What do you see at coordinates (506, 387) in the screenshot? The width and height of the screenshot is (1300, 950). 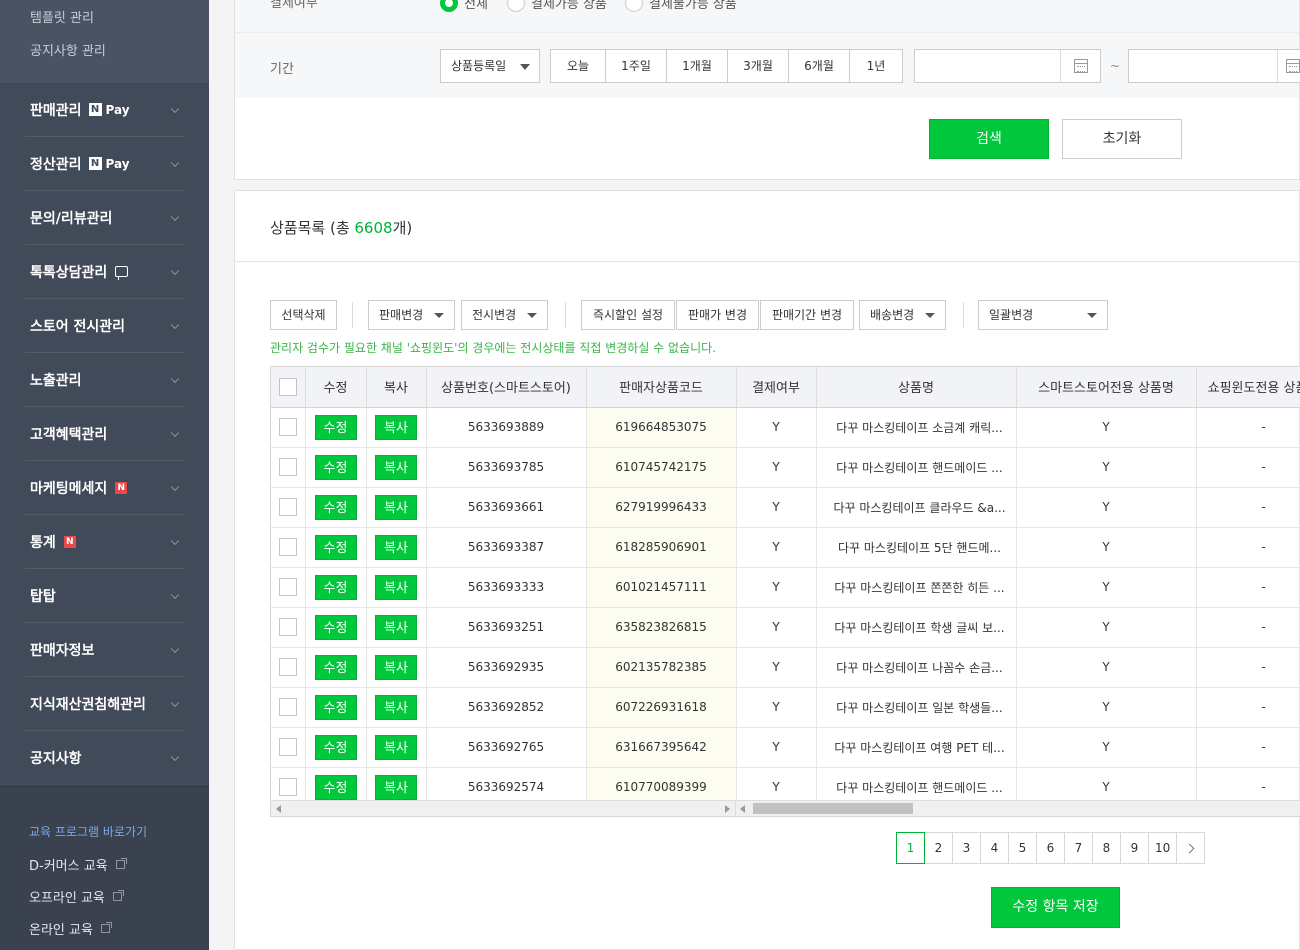 I see `column-header: 상품번호(스마트스토어)` at bounding box center [506, 387].